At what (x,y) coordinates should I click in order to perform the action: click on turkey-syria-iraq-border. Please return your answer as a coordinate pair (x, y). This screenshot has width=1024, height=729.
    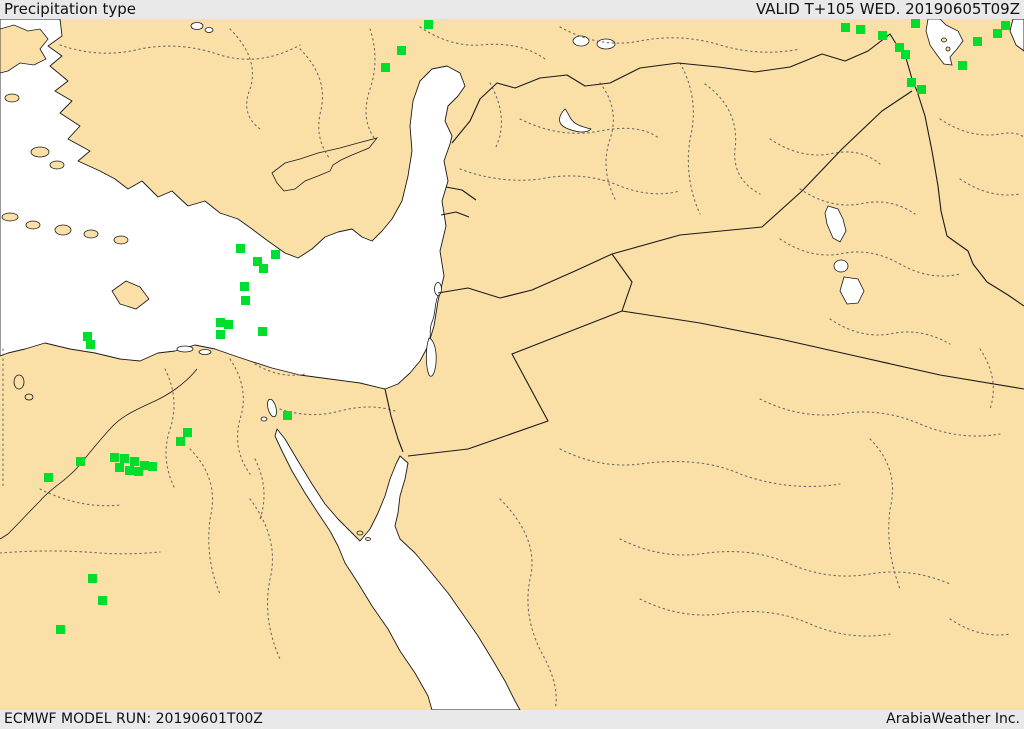
    Looking at the image, I should click on (684, 88).